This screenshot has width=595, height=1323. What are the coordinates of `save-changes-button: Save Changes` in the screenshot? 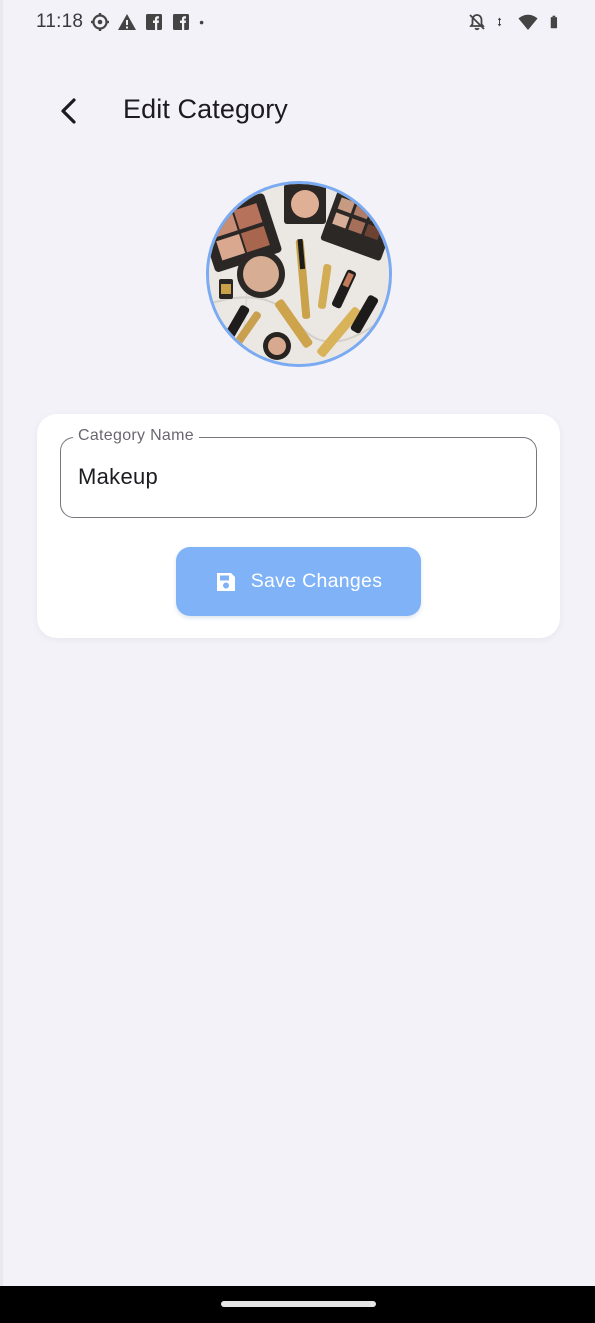 It's located at (298, 581).